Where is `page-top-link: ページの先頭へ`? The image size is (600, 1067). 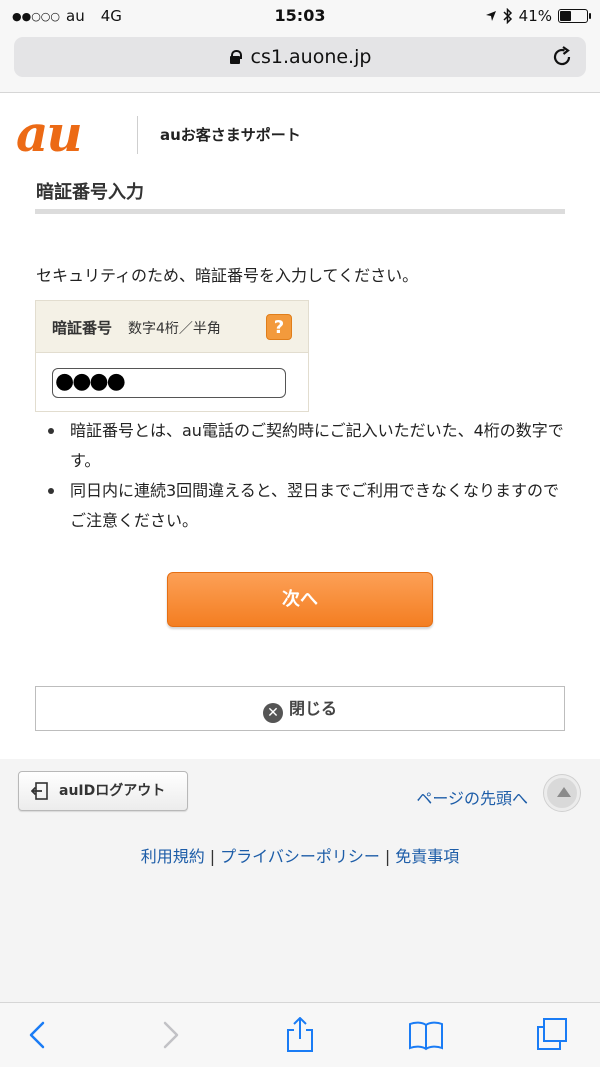 page-top-link: ページの先頭へ is located at coordinates (472, 797).